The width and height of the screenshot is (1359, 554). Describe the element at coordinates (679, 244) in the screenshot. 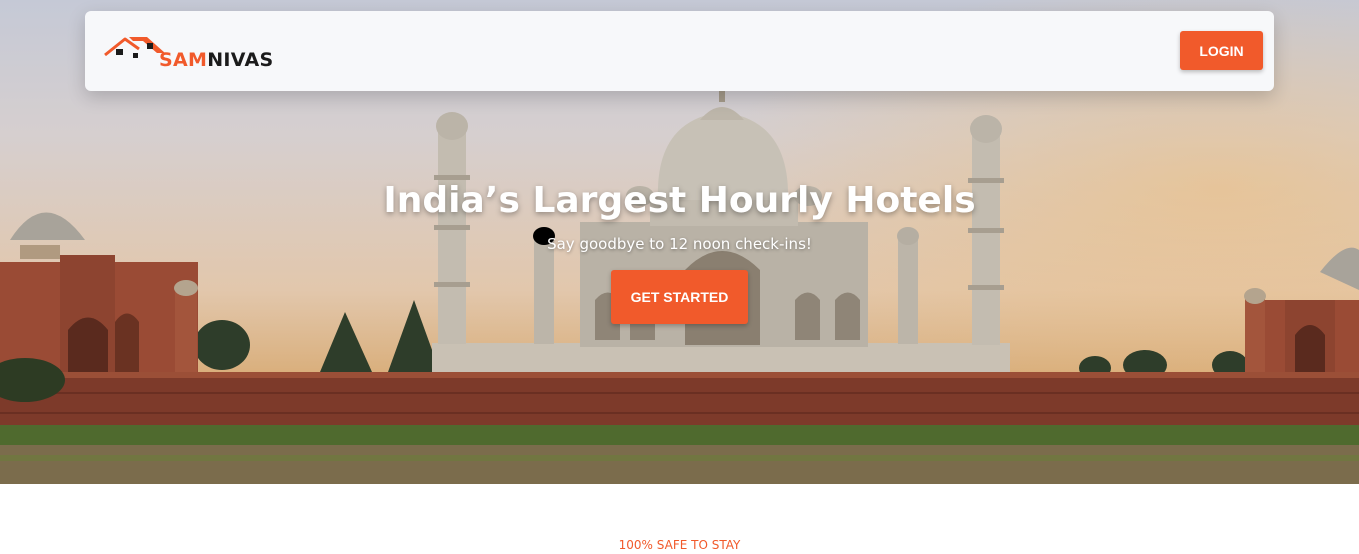

I see `hero-subtitle: Say goodbye to 12 noon check-ins!` at that location.